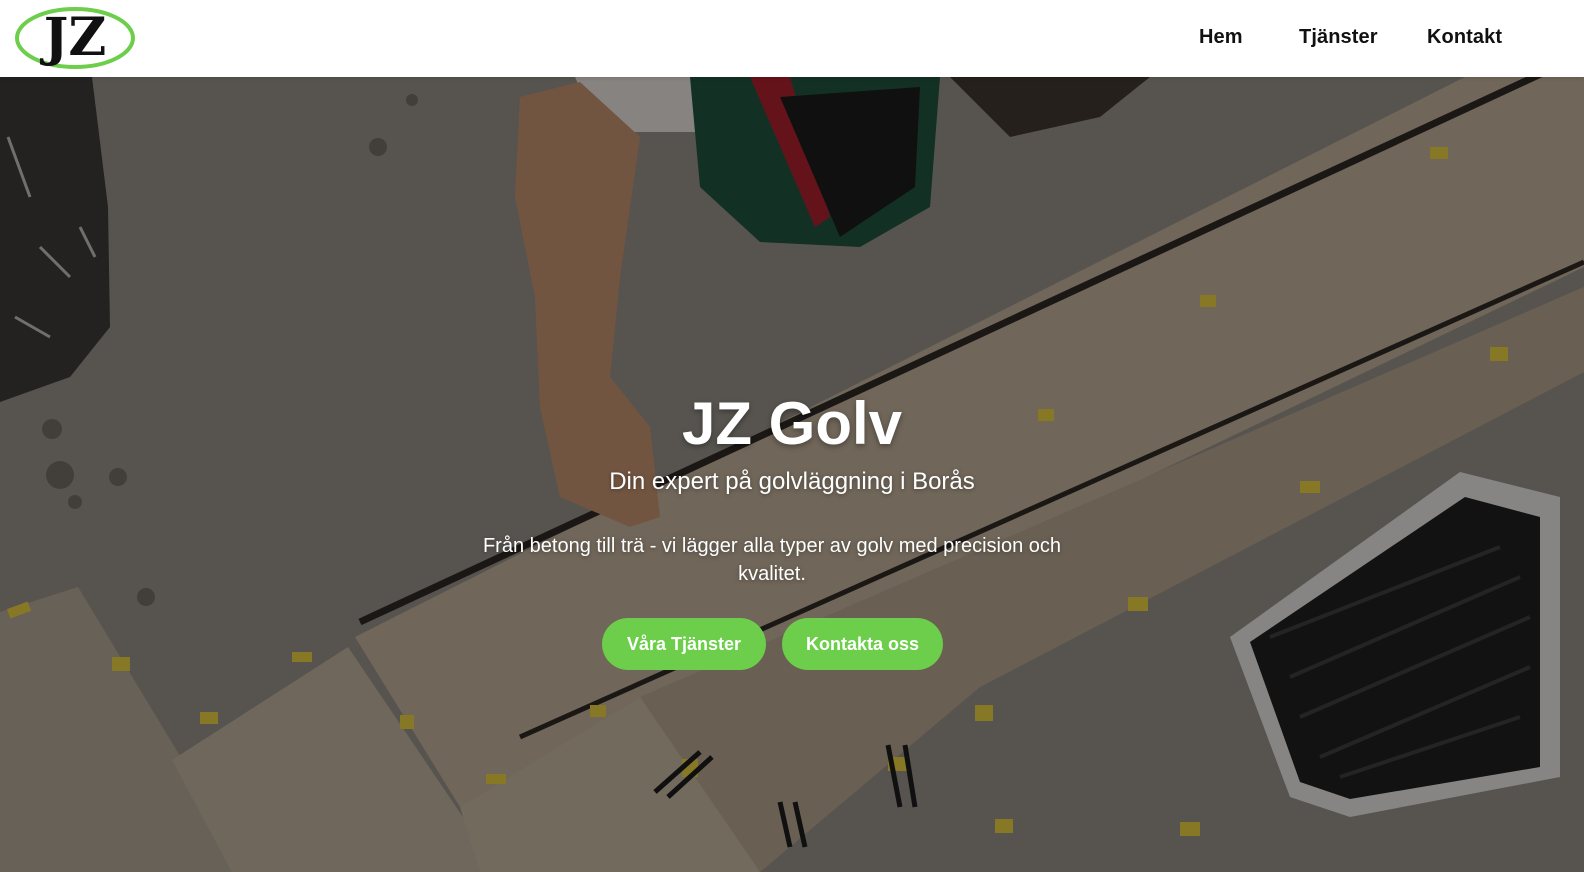 This screenshot has width=1584, height=872. Describe the element at coordinates (1221, 37) in the screenshot. I see `nav-link-hem: Hem` at that location.